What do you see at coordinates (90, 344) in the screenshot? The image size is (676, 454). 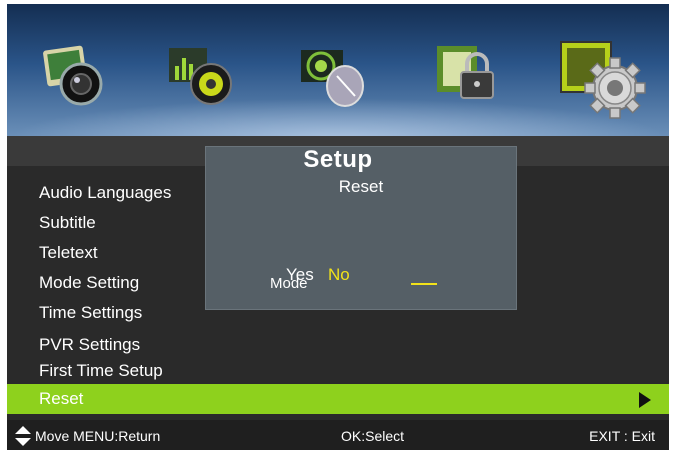 I see `menu-item-label: PVR Settings` at bounding box center [90, 344].